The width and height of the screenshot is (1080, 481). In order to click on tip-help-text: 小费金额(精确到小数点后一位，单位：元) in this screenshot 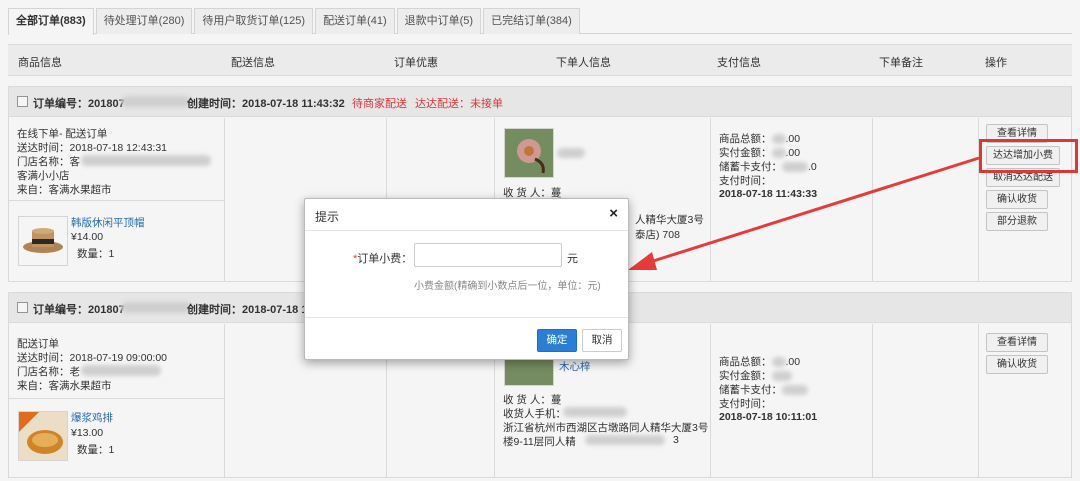, I will do `click(507, 286)`.